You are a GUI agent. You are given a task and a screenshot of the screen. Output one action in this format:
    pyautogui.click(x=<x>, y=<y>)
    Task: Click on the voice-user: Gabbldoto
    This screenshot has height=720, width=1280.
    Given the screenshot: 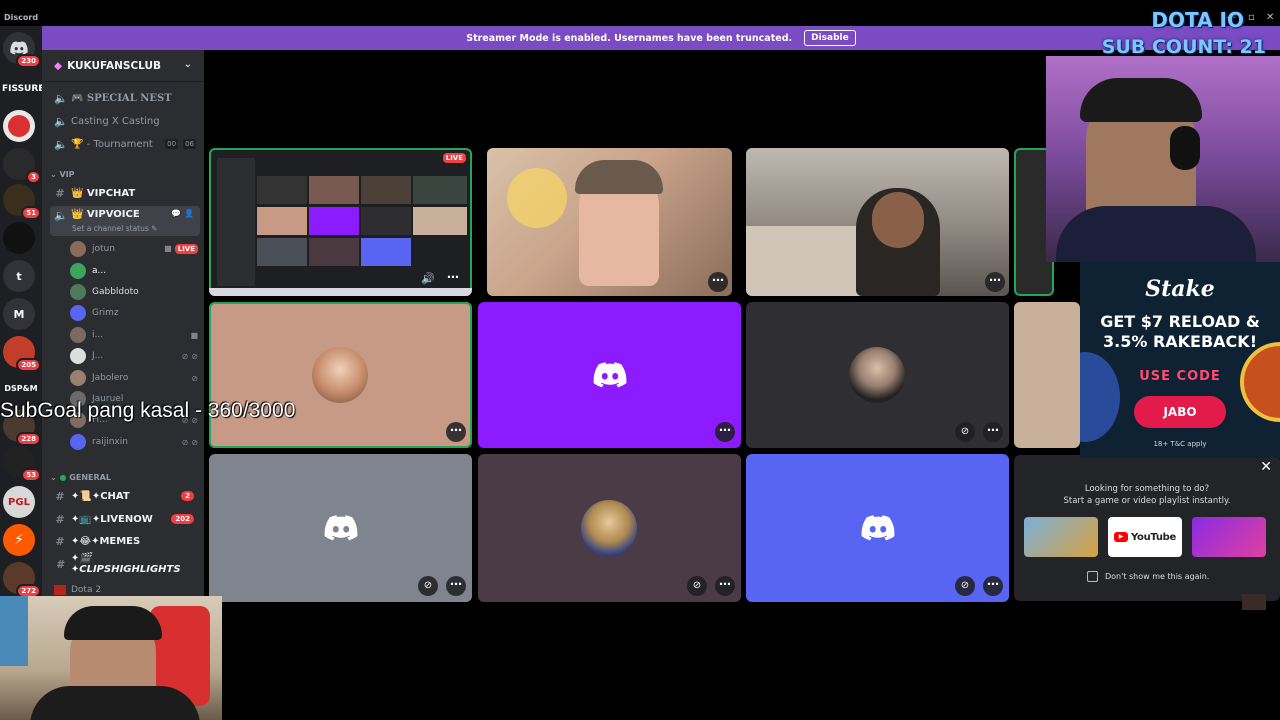 What is the action you would take?
    pyautogui.click(x=134, y=292)
    